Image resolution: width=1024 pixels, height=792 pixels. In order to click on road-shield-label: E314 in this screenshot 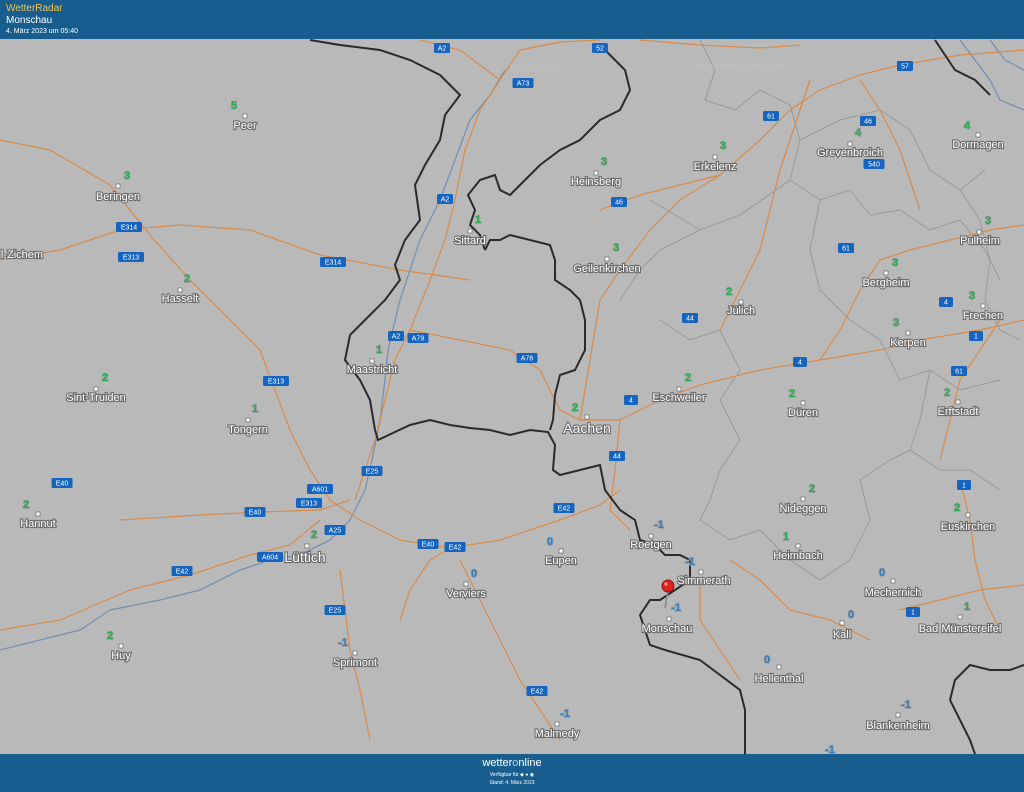, I will do `click(129, 228)`.